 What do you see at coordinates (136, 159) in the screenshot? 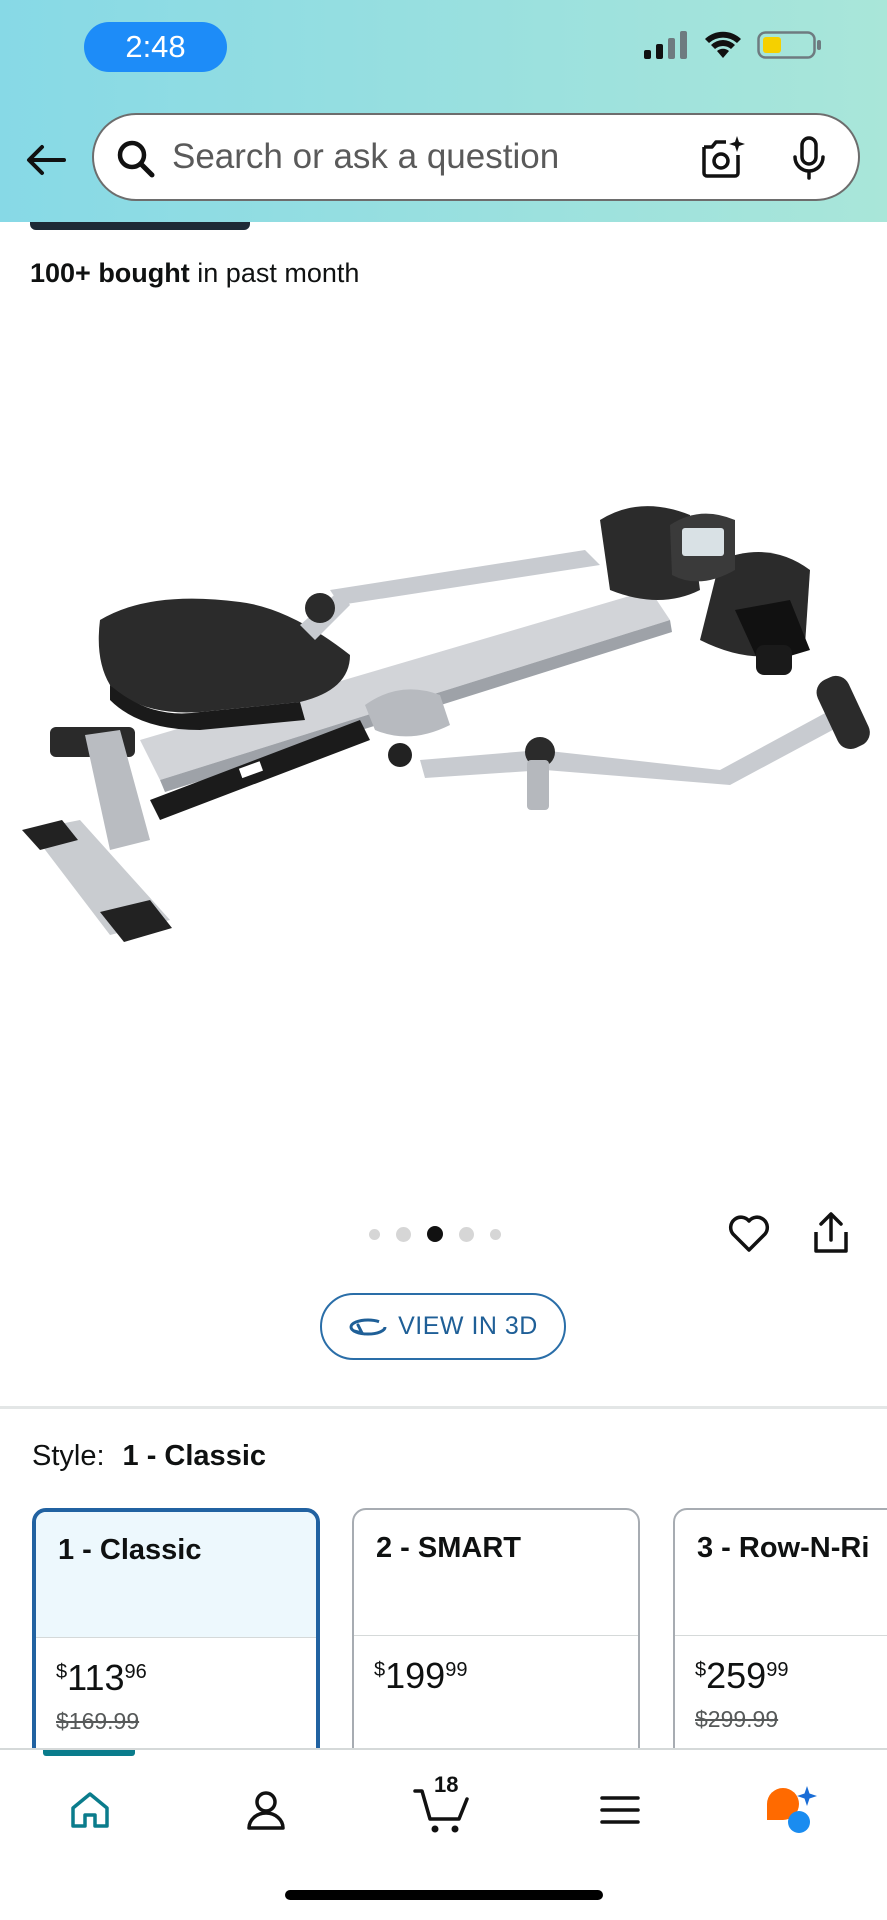
I see `search-icon` at bounding box center [136, 159].